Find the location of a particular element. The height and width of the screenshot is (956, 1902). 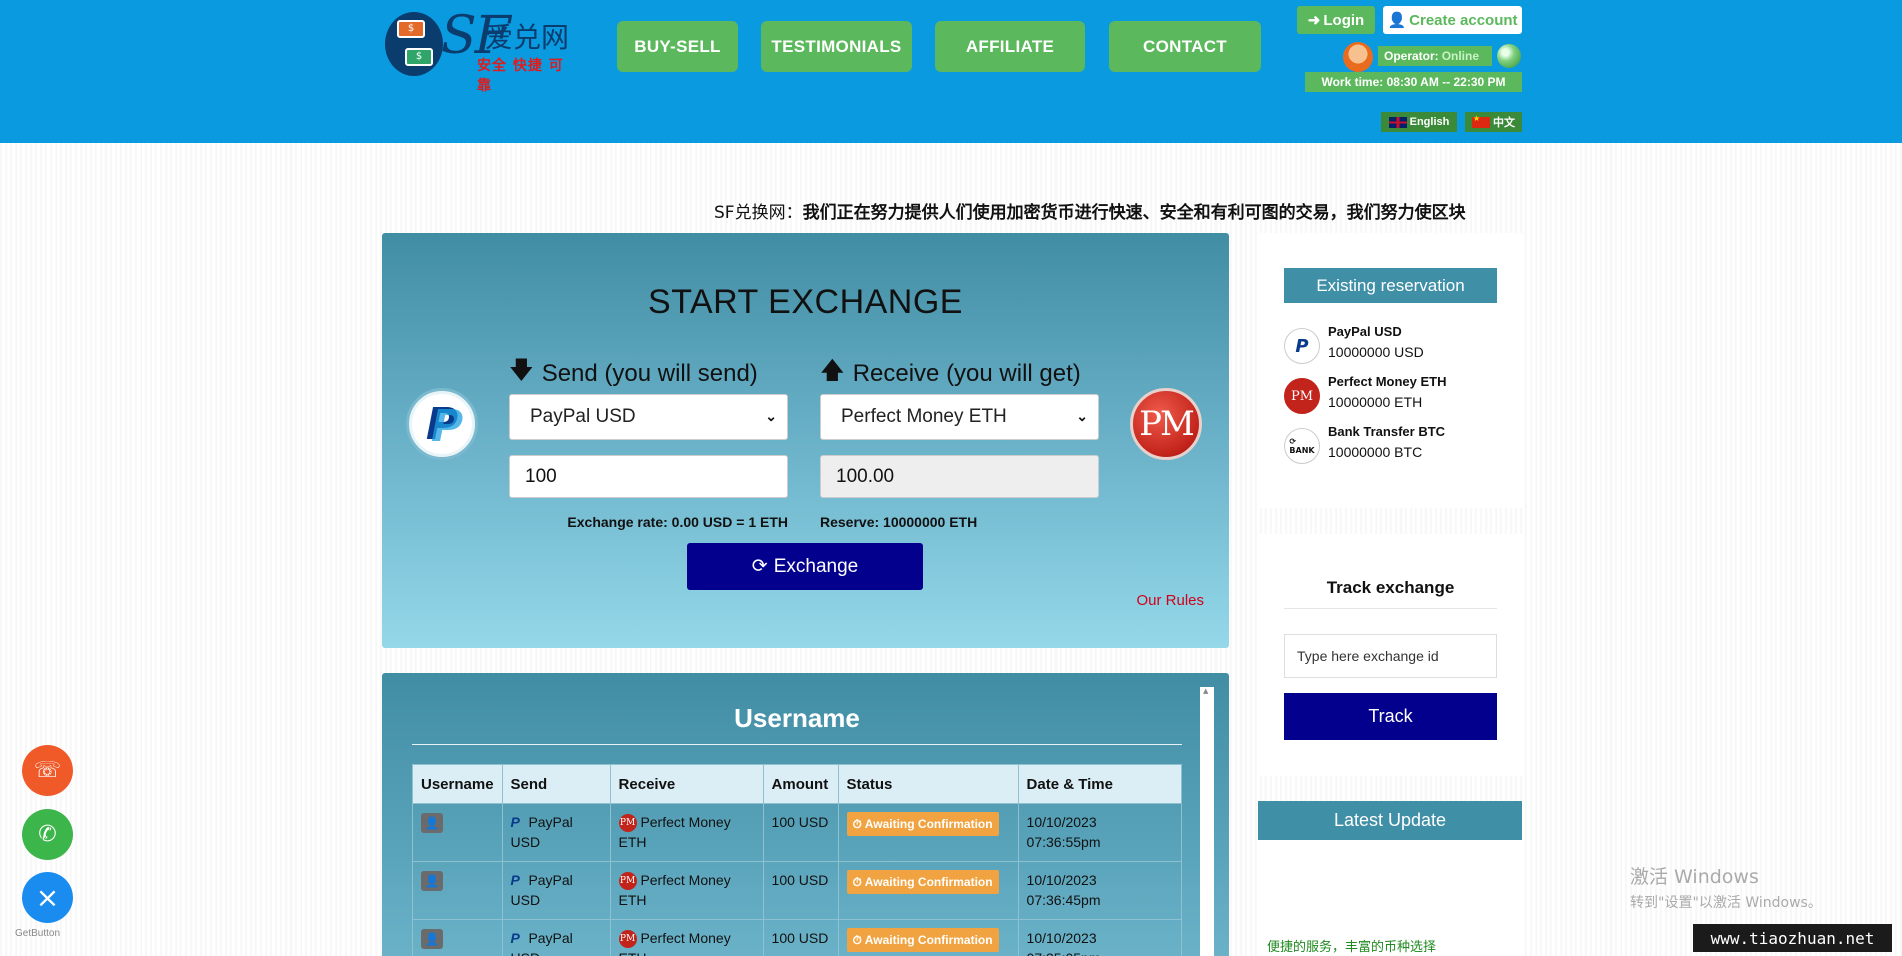

receive-amount-input: 100.00 is located at coordinates (959, 476).